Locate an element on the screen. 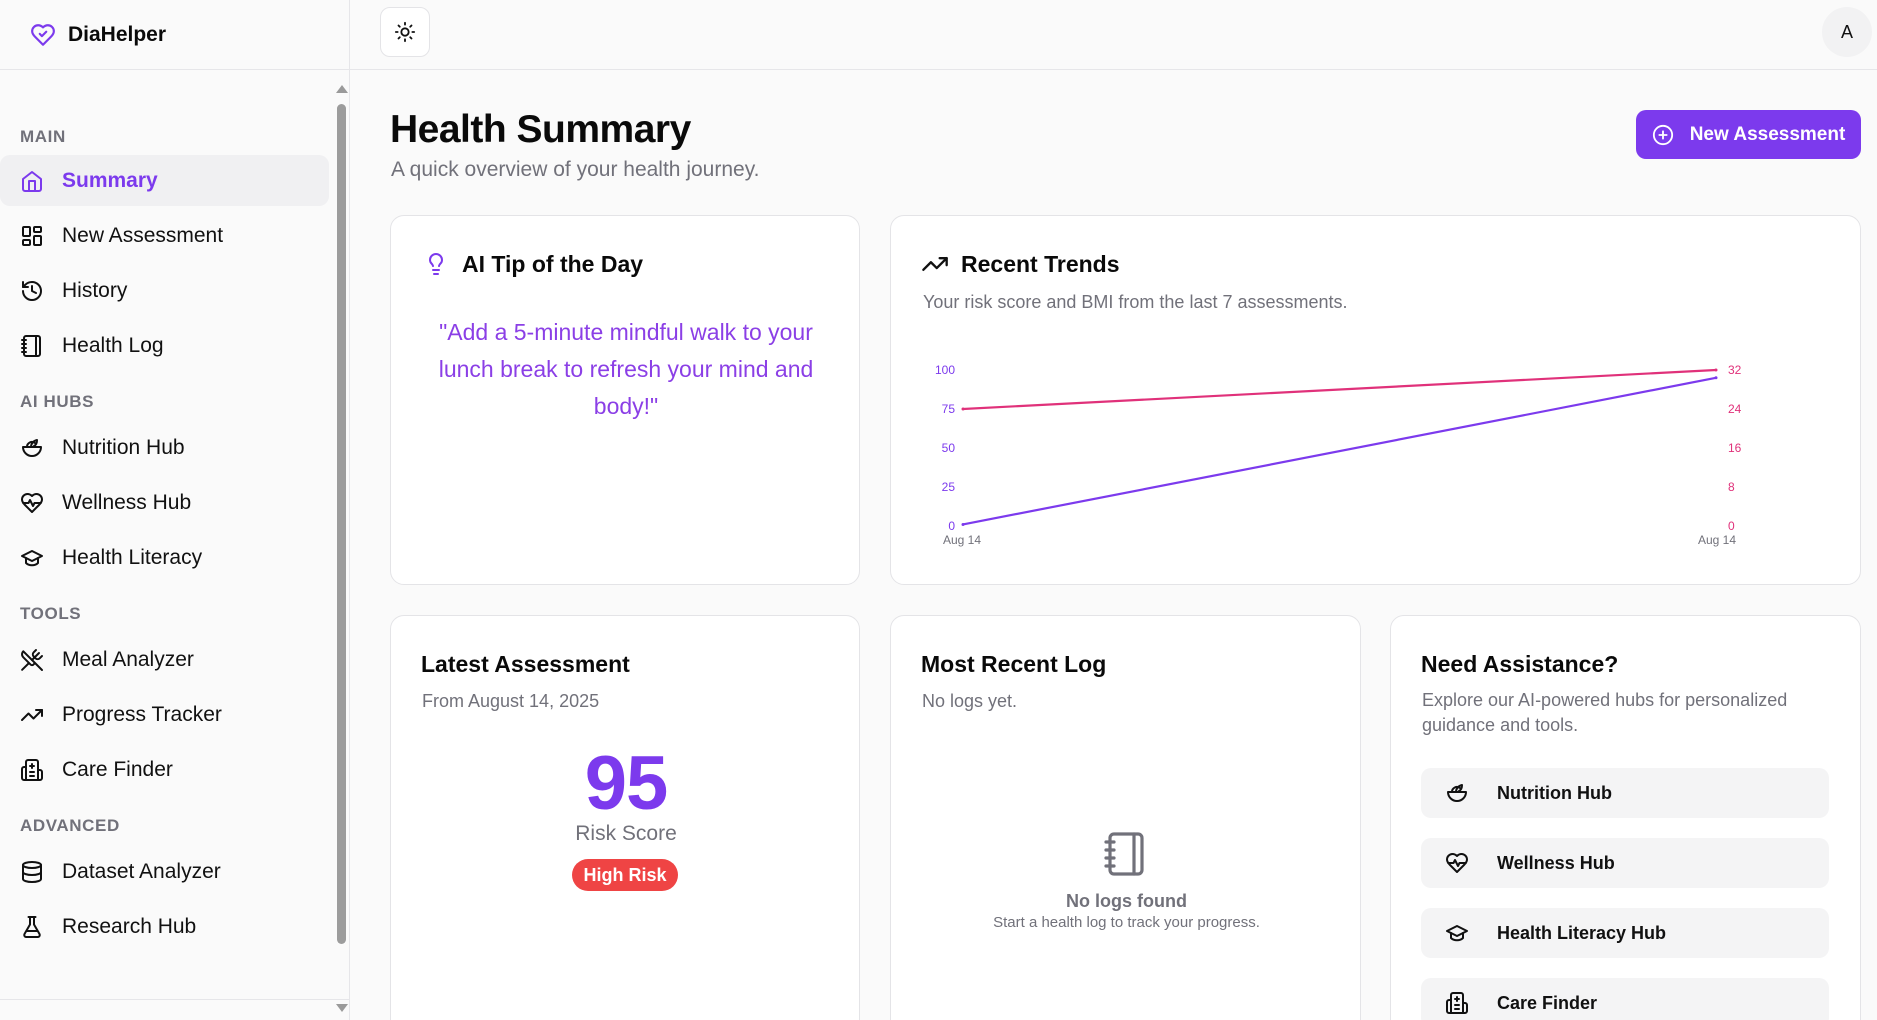  sidebar-item-label: Meal Analyzer is located at coordinates (128, 659).